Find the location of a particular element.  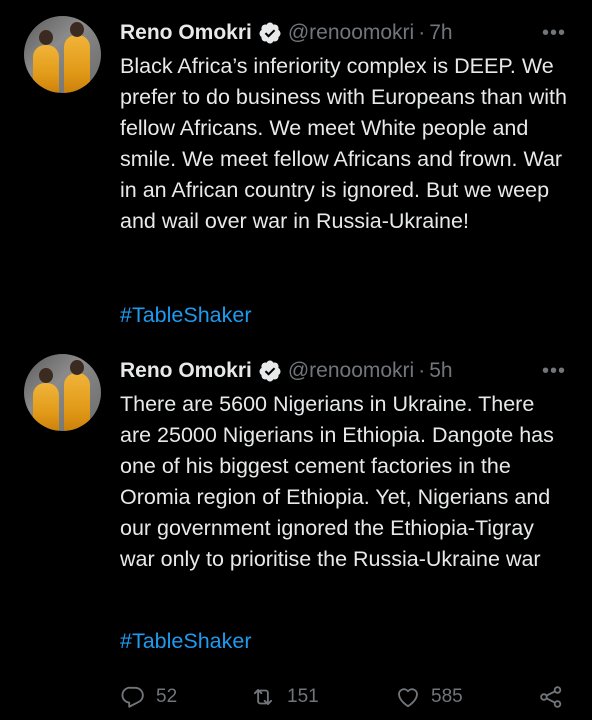

retweet-button: 151 is located at coordinates (284, 697).